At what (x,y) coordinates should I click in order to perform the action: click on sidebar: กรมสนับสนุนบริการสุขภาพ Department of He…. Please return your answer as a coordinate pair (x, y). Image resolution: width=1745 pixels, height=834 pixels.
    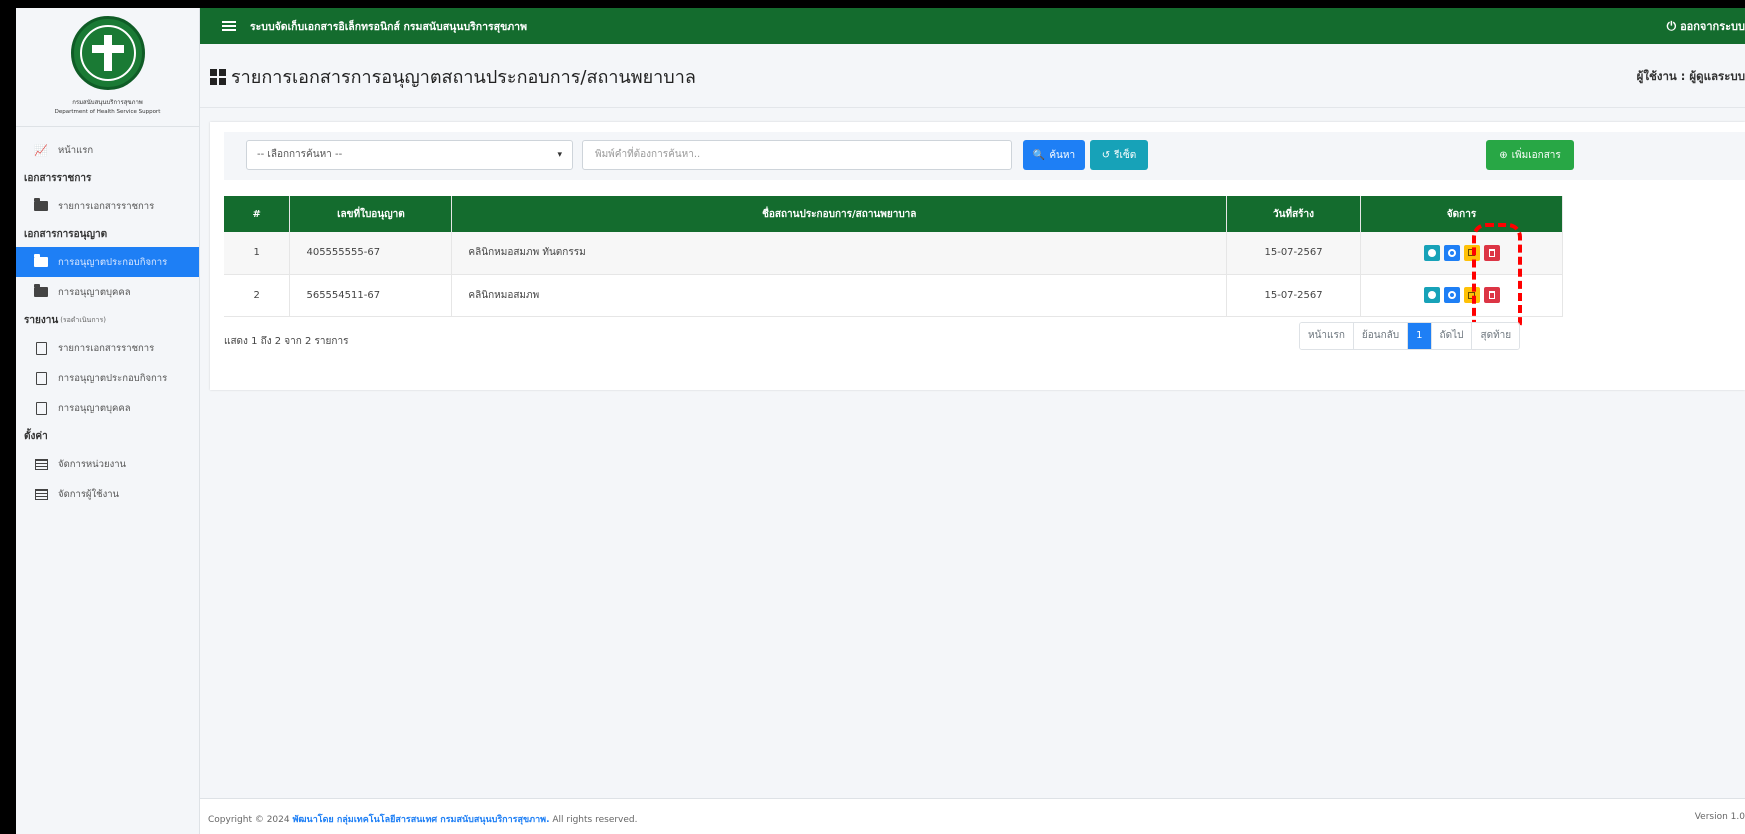
    Looking at the image, I should click on (108, 421).